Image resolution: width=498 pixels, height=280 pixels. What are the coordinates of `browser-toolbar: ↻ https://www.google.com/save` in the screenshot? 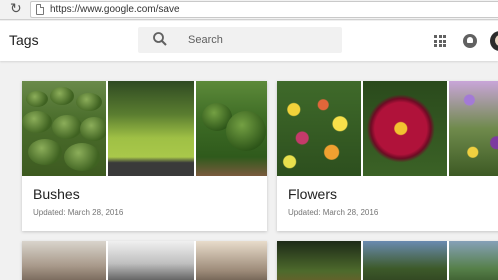 It's located at (249, 10).